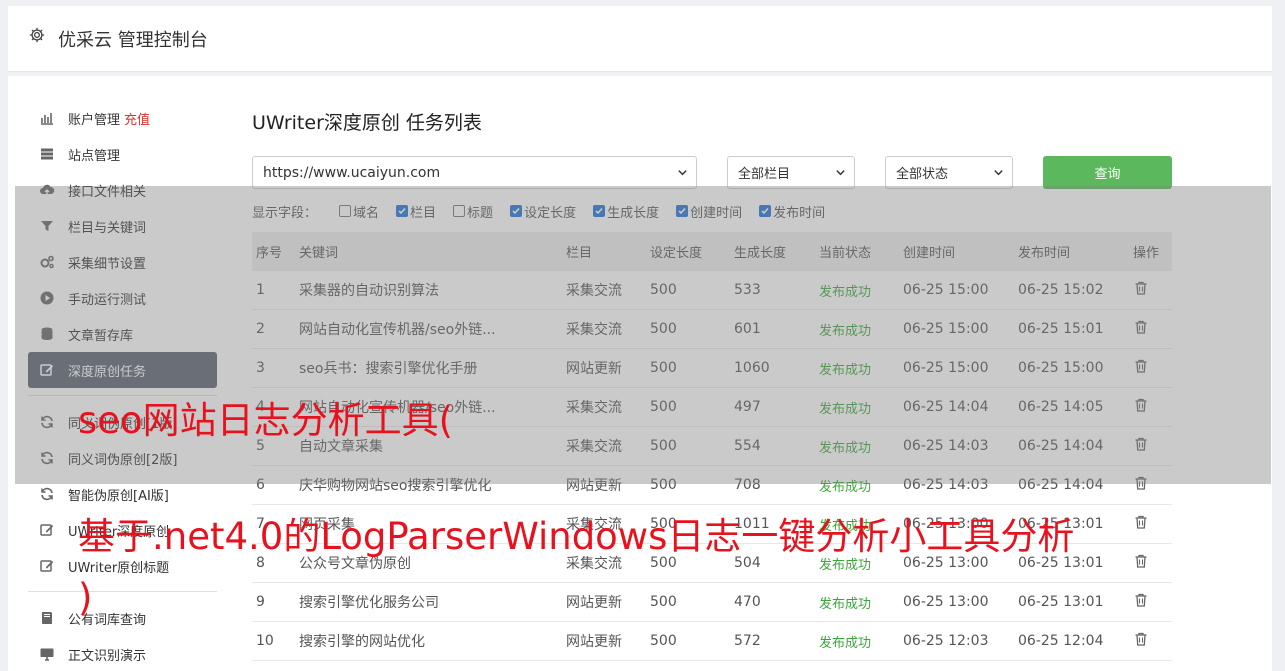 The width and height of the screenshot is (1285, 671). What do you see at coordinates (747, 602) in the screenshot?
I see `table-cell: 470` at bounding box center [747, 602].